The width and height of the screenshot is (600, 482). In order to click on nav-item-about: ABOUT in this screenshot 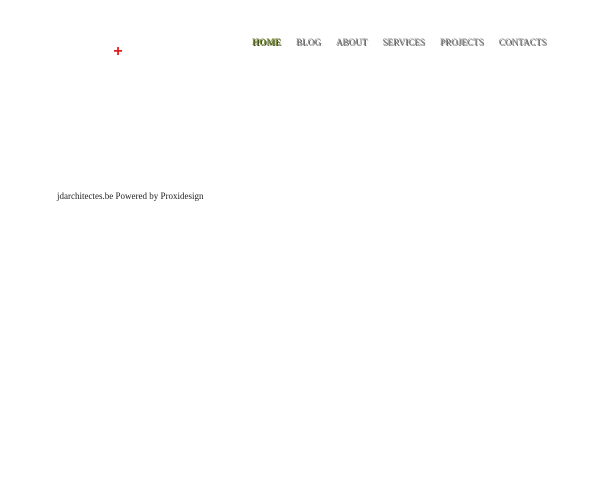, I will do `click(352, 42)`.